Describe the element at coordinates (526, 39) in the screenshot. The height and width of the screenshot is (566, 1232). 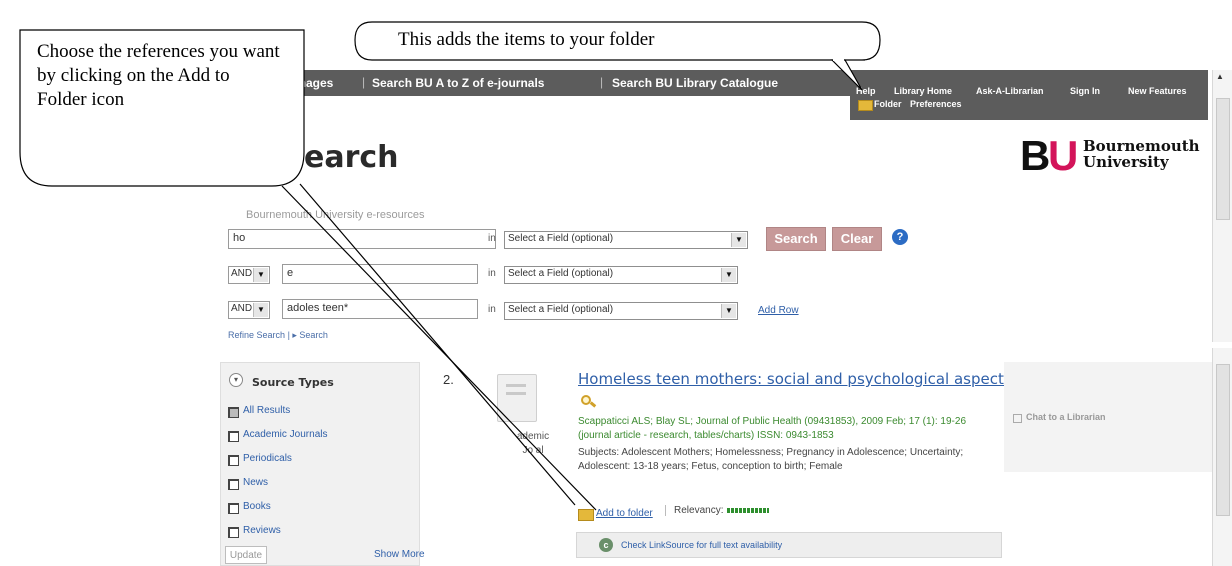
I see `folder-callout-text: This adds the items to your folder` at that location.